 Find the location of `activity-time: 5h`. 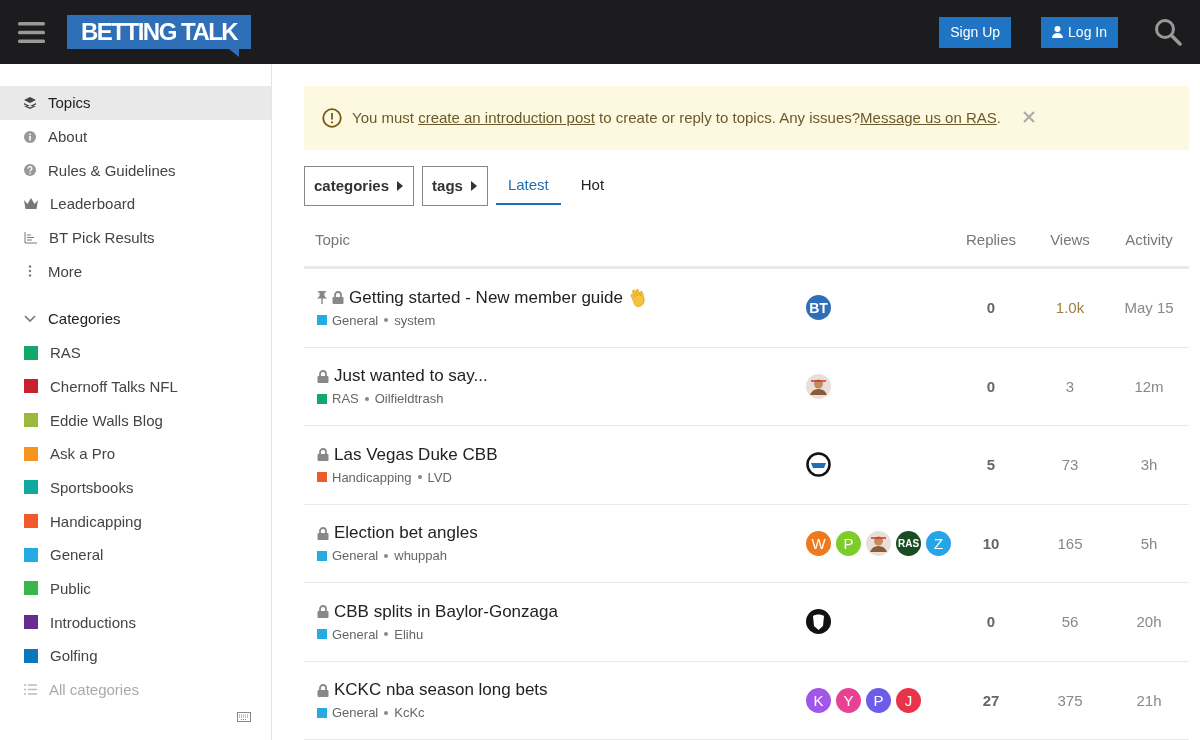

activity-time: 5h is located at coordinates (1149, 543).